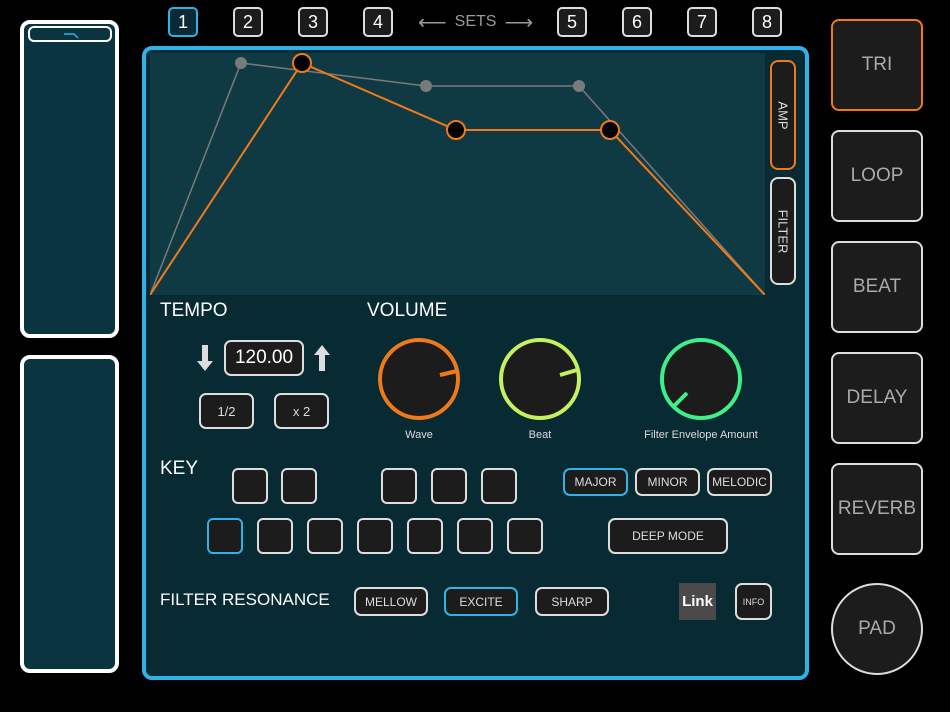  What do you see at coordinates (877, 287) in the screenshot?
I see `preset-beat-button: BEAT` at bounding box center [877, 287].